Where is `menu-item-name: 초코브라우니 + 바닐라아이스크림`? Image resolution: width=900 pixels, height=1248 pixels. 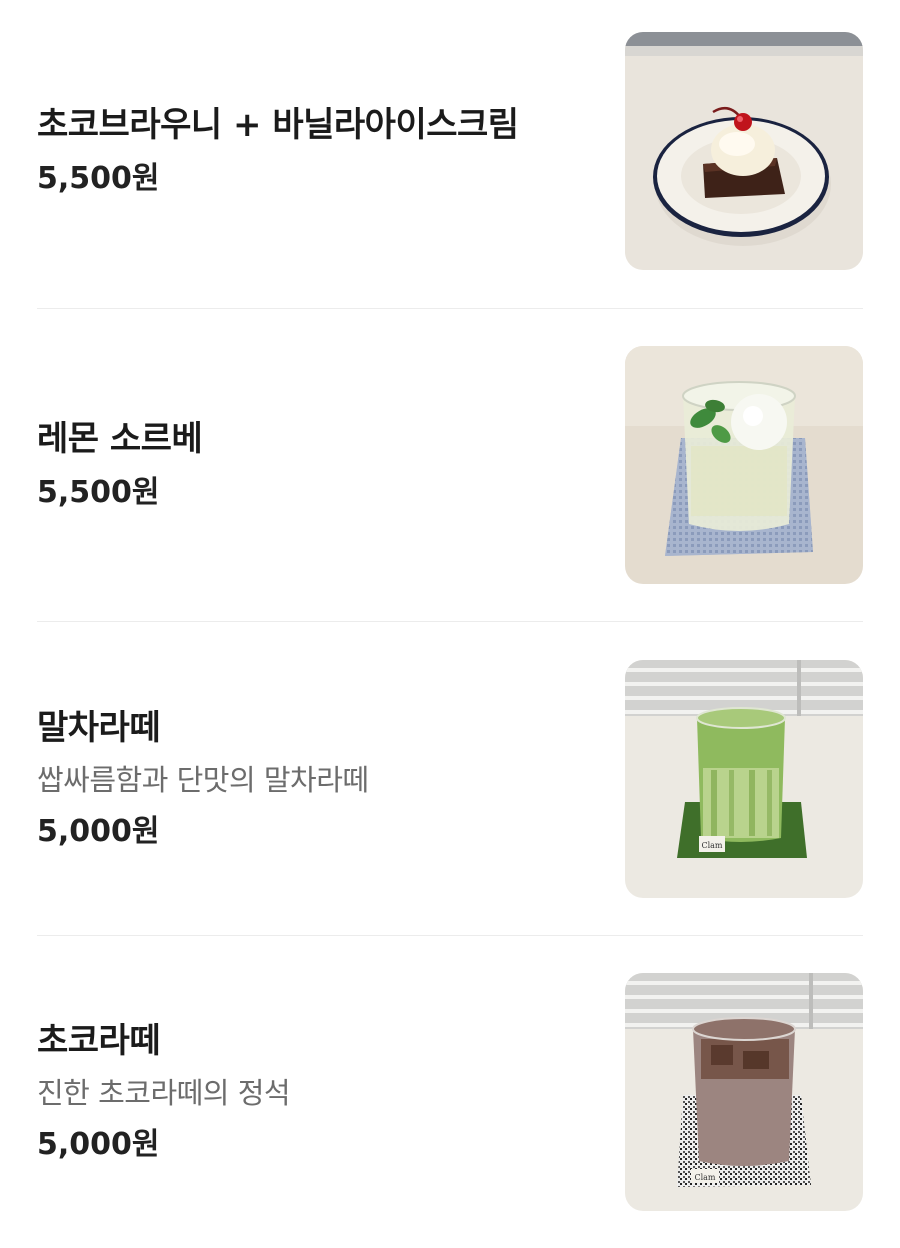 menu-item-name: 초코브라우니 + 바닐라아이스크림 is located at coordinates (278, 125).